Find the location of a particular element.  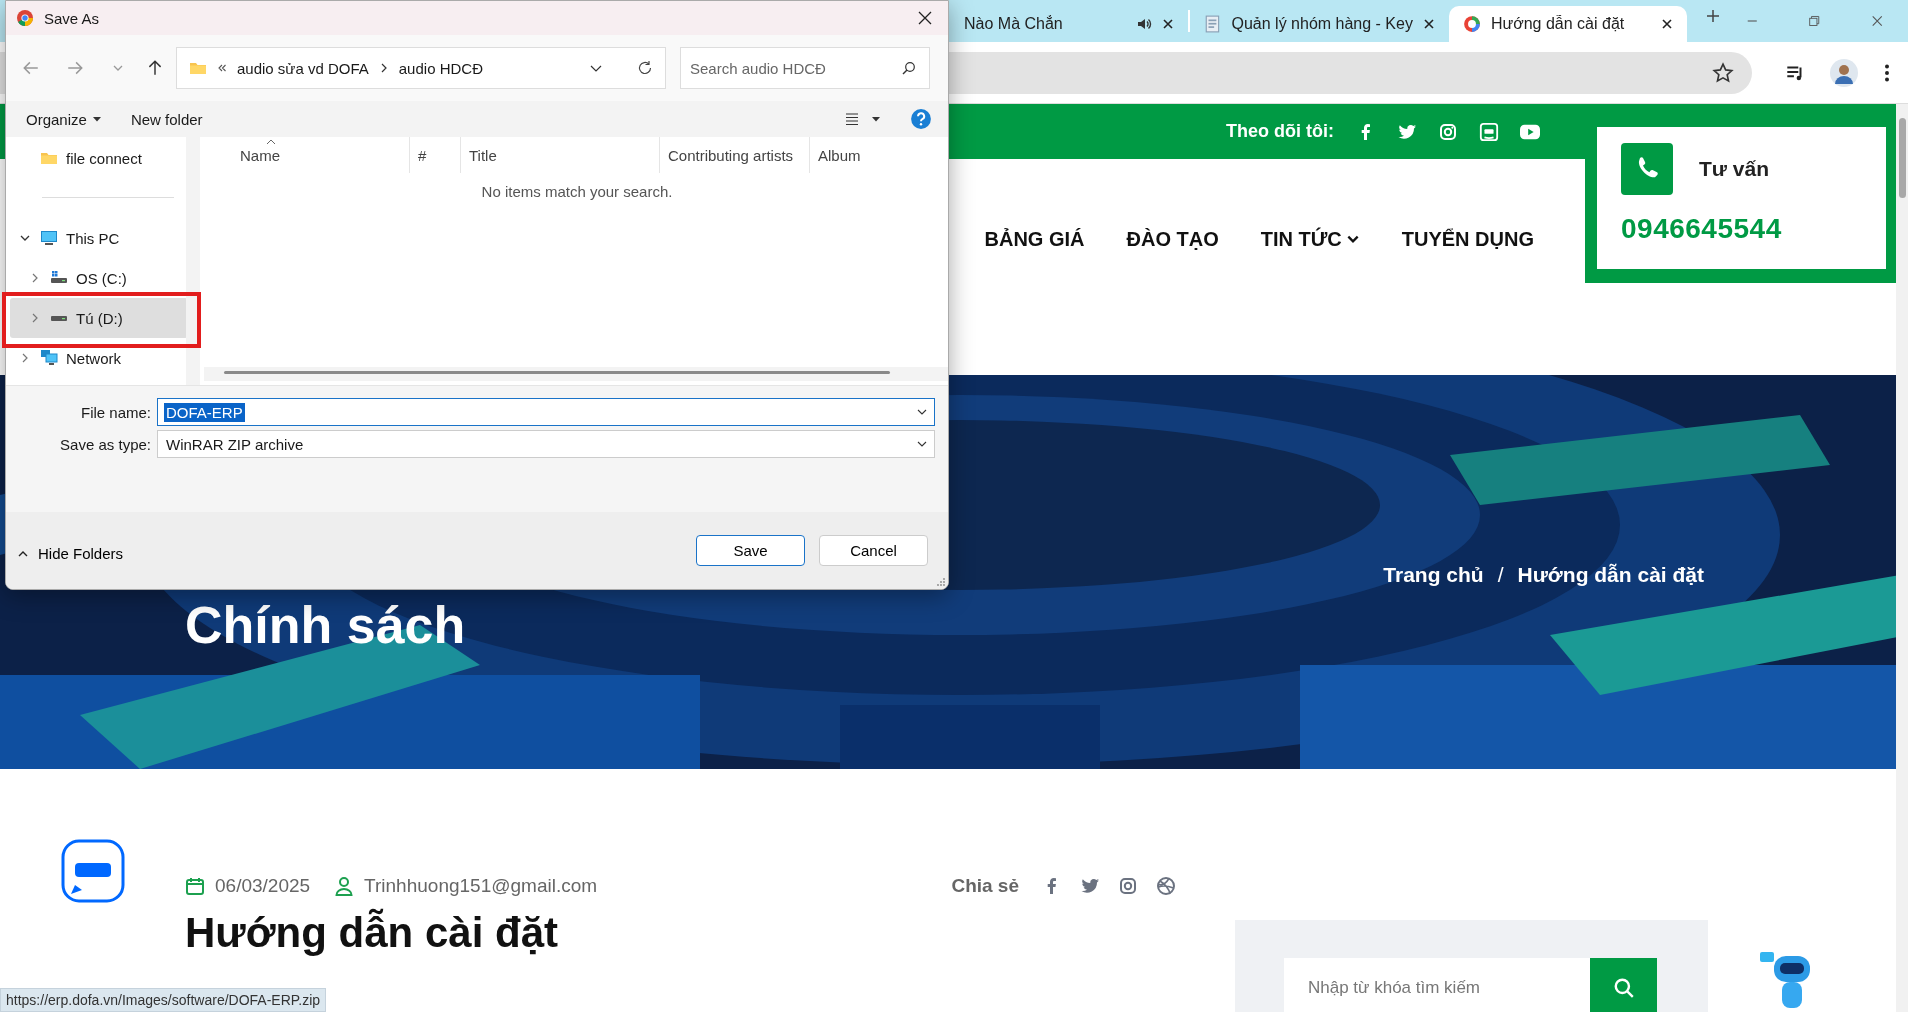

nav-link: ĐÀO TẠO is located at coordinates (1172, 239).